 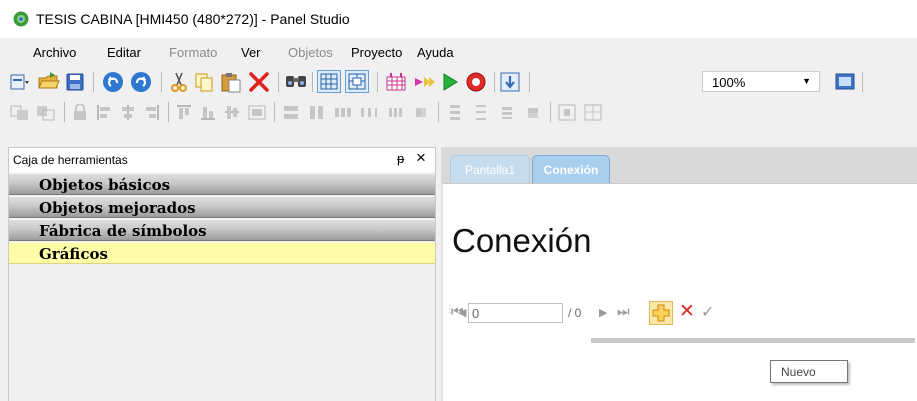 What do you see at coordinates (291, 112) in the screenshot?
I see `same-width-icon` at bounding box center [291, 112].